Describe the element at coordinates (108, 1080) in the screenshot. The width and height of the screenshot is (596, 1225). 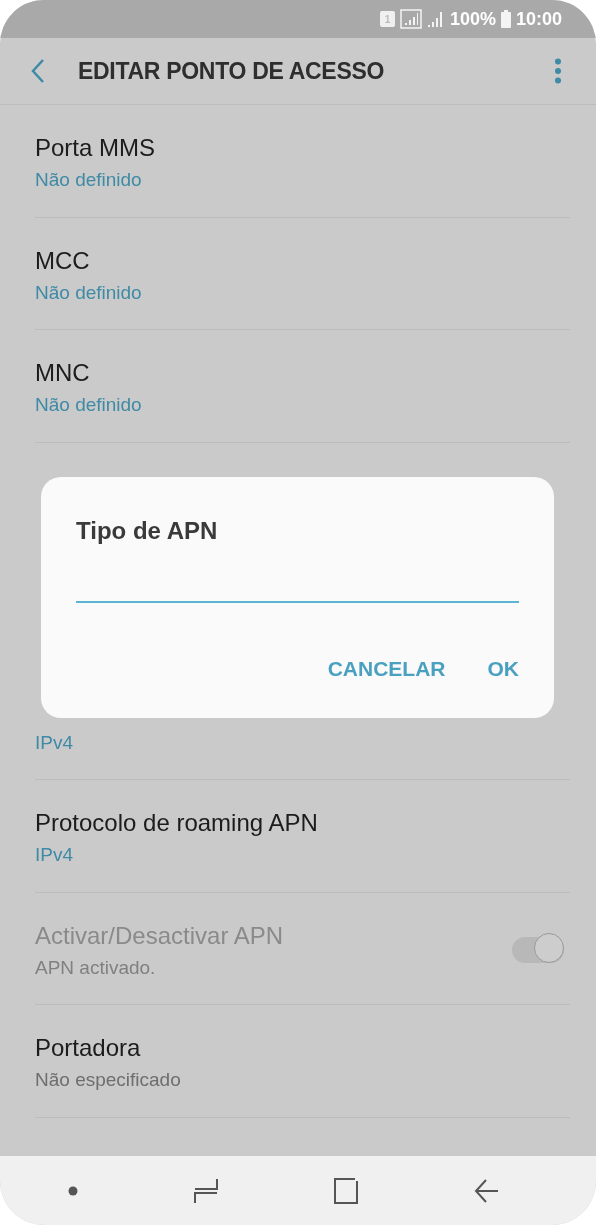
I see `setting-value: Não especificado` at that location.